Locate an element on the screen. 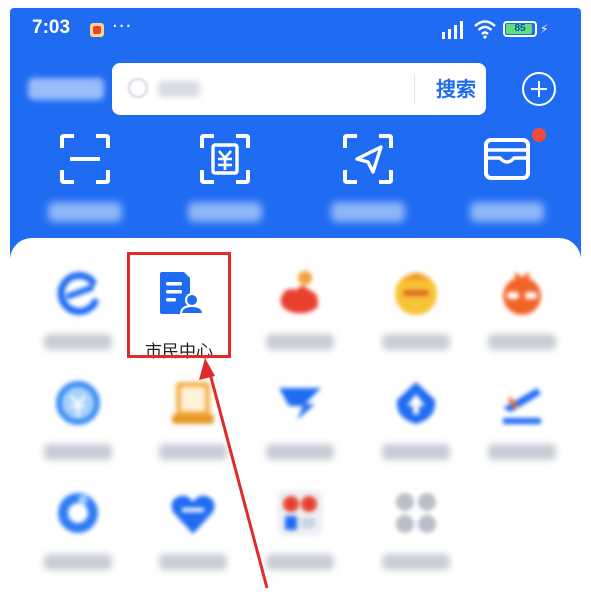 The width and height of the screenshot is (591, 595). status-time: 7:03 is located at coordinates (51, 27).